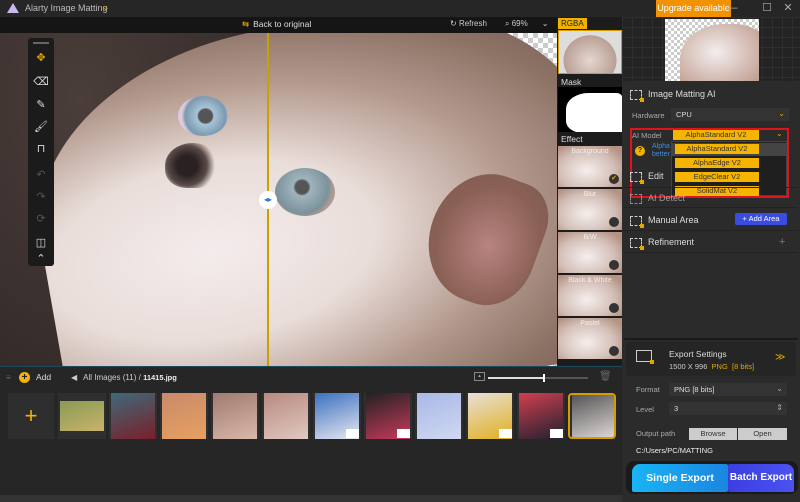 Image resolution: width=800 pixels, height=502 pixels. I want to click on manual-area-section: Manual Area, so click(664, 221).